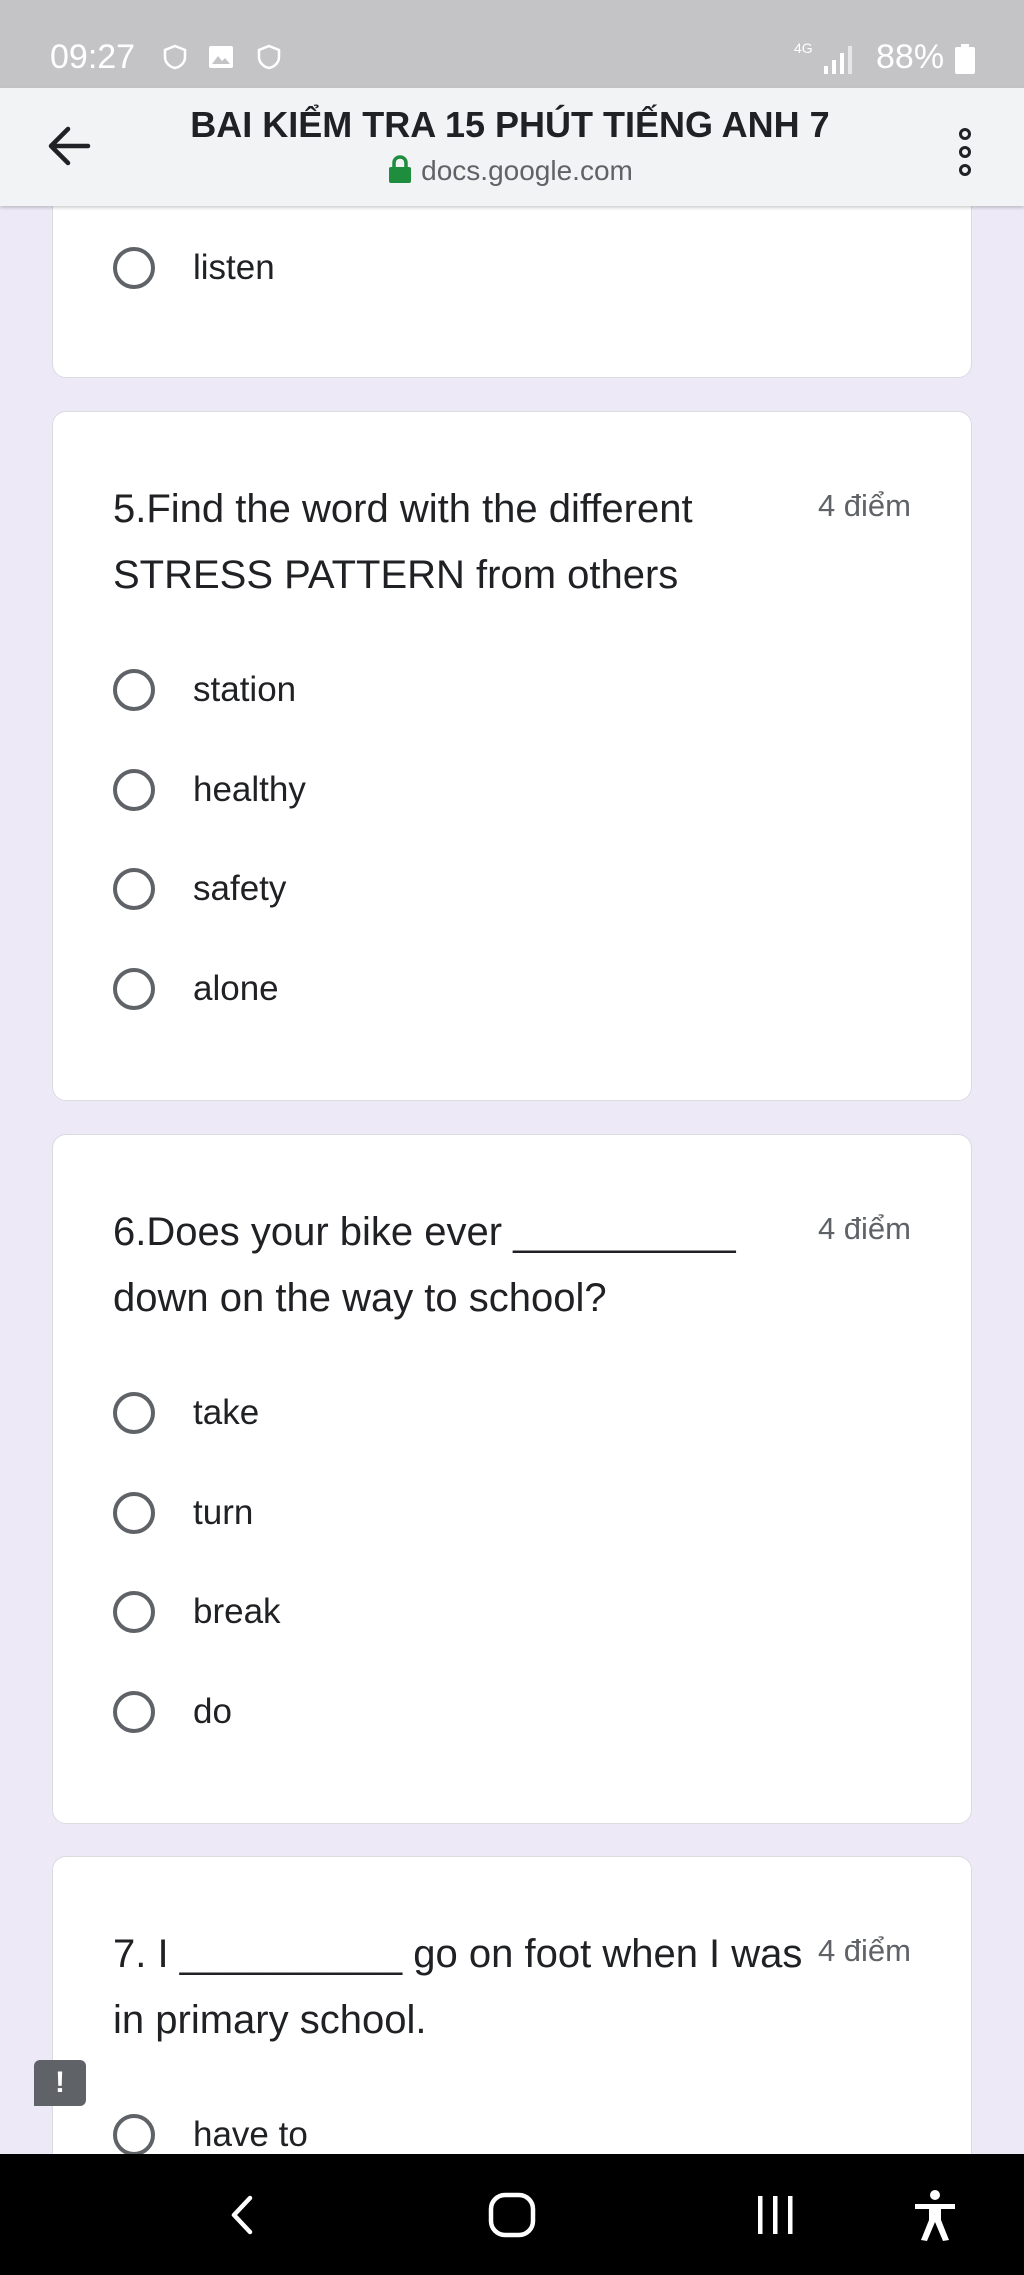 The image size is (1024, 2275). Describe the element at coordinates (463, 273) in the screenshot. I see `answer-option: listen` at that location.